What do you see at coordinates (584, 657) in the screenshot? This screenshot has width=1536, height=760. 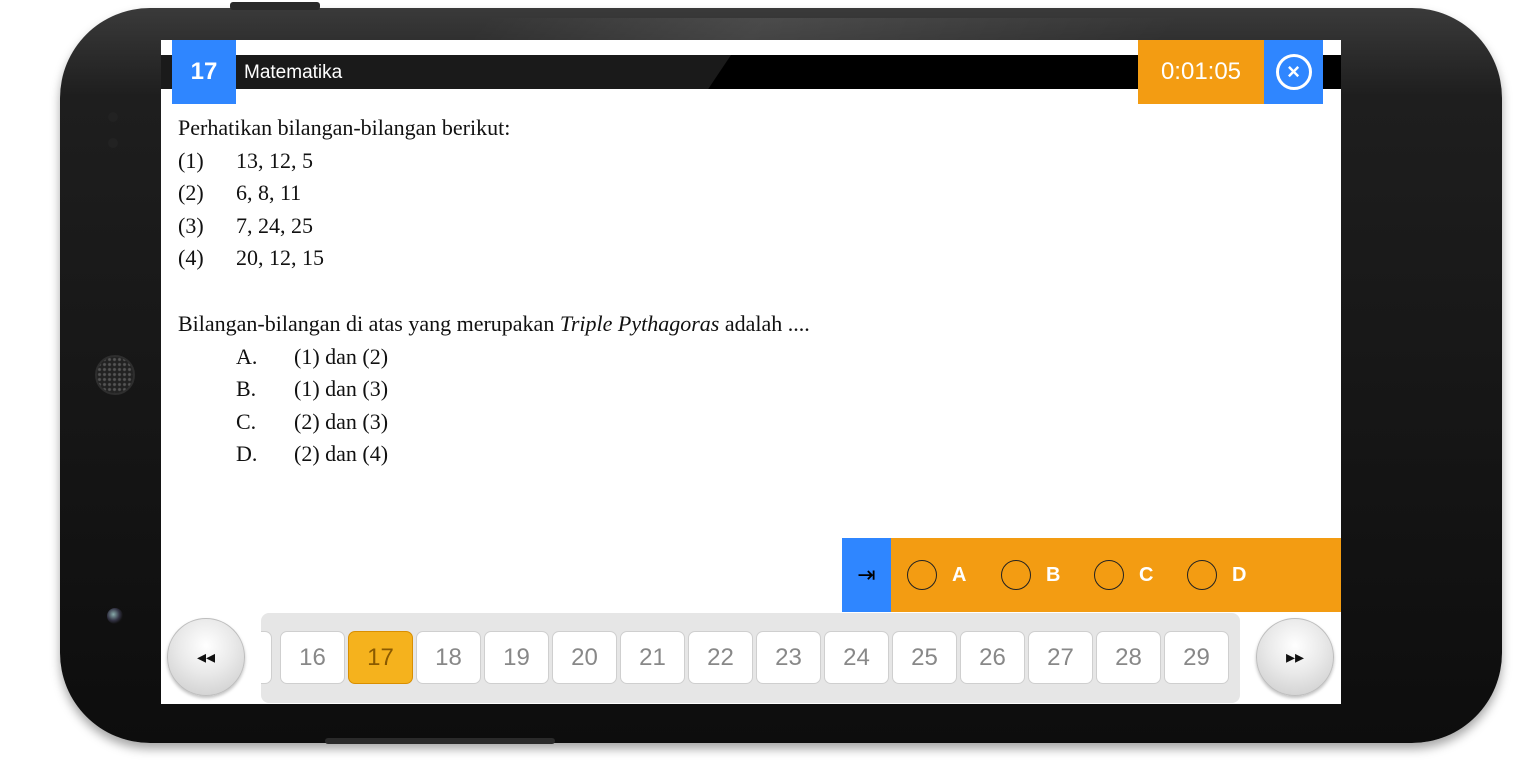 I see `page-button: 20` at bounding box center [584, 657].